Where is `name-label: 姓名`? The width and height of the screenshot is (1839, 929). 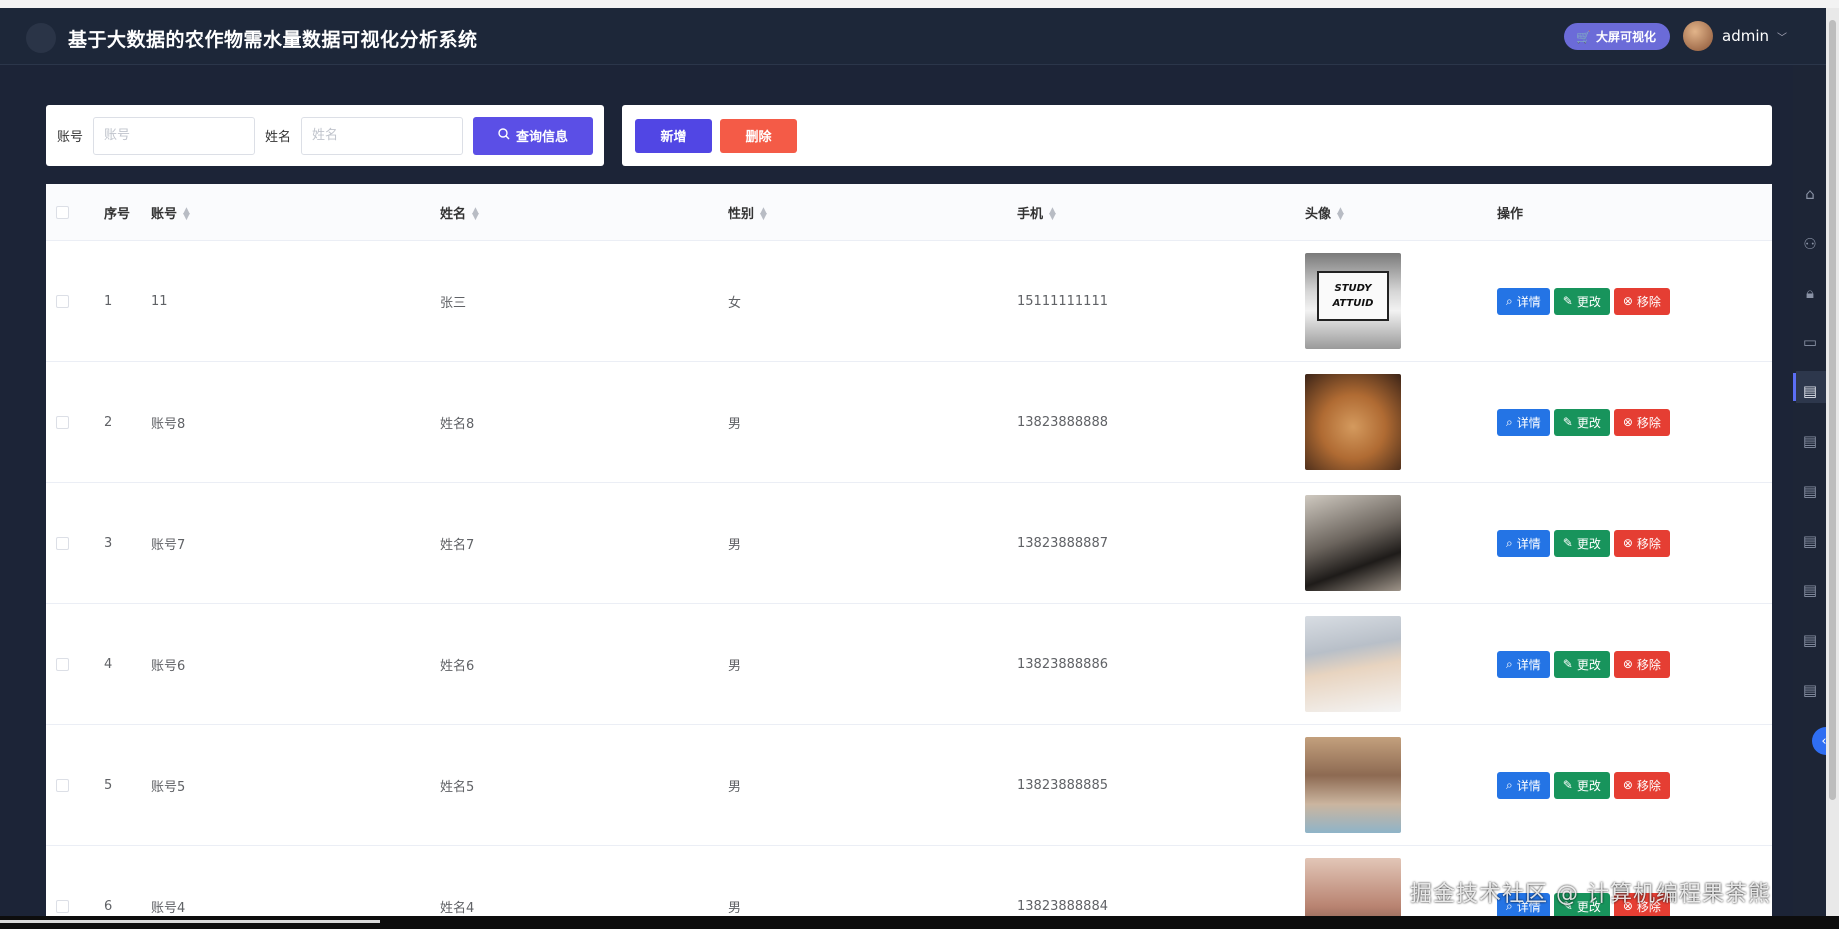 name-label: 姓名 is located at coordinates (278, 137).